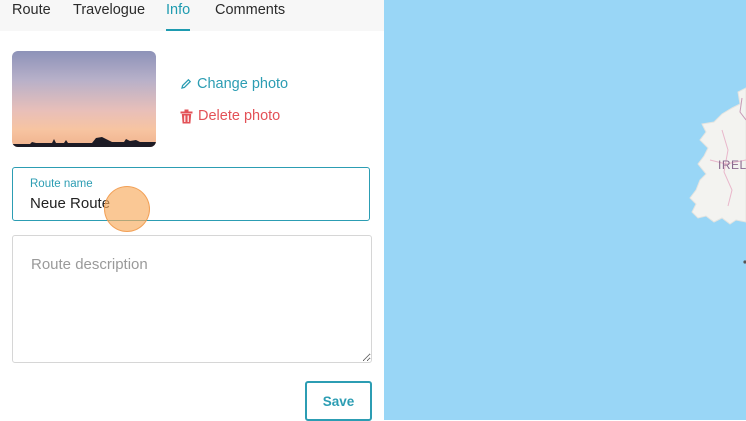 This screenshot has height=421, width=746. What do you see at coordinates (61, 184) in the screenshot?
I see `route-name-label: Route name` at bounding box center [61, 184].